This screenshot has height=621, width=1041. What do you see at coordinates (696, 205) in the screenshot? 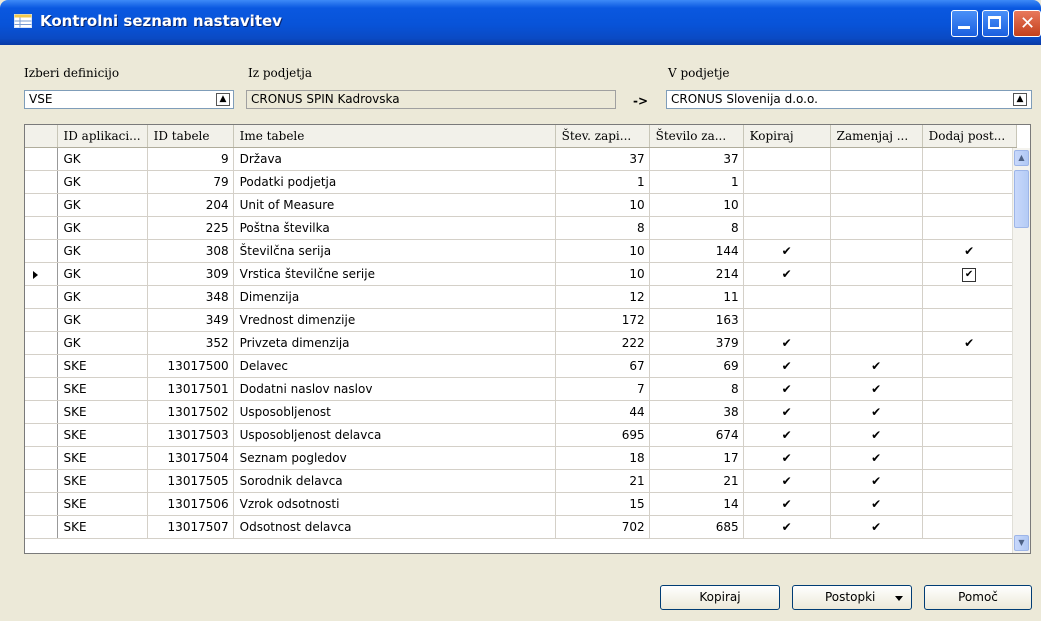
I see `cell-record-count-to: 10` at bounding box center [696, 205].